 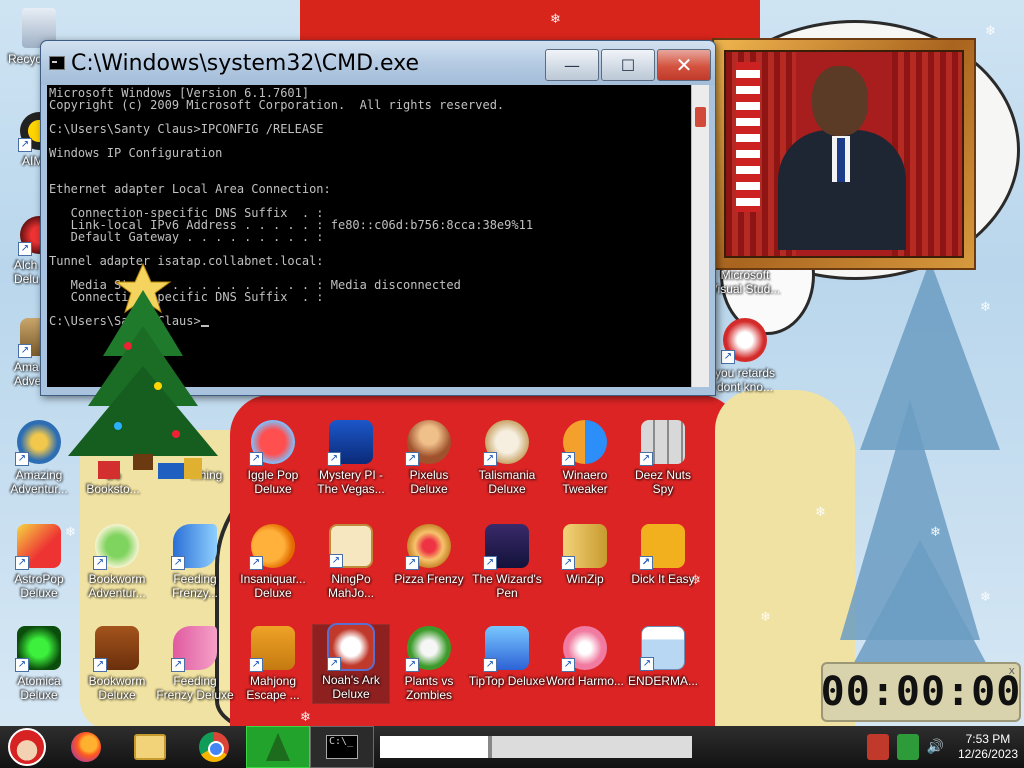 What do you see at coordinates (128, 346) in the screenshot?
I see `ornament` at bounding box center [128, 346].